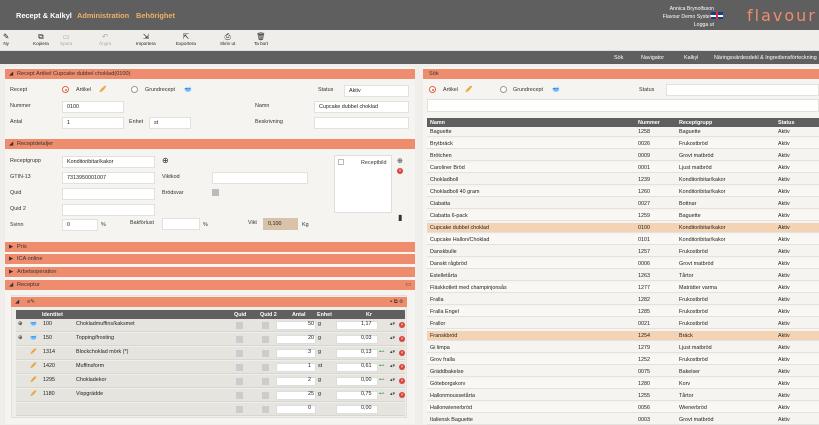  What do you see at coordinates (400, 217) in the screenshot?
I see `document-icon: ▮` at bounding box center [400, 217].